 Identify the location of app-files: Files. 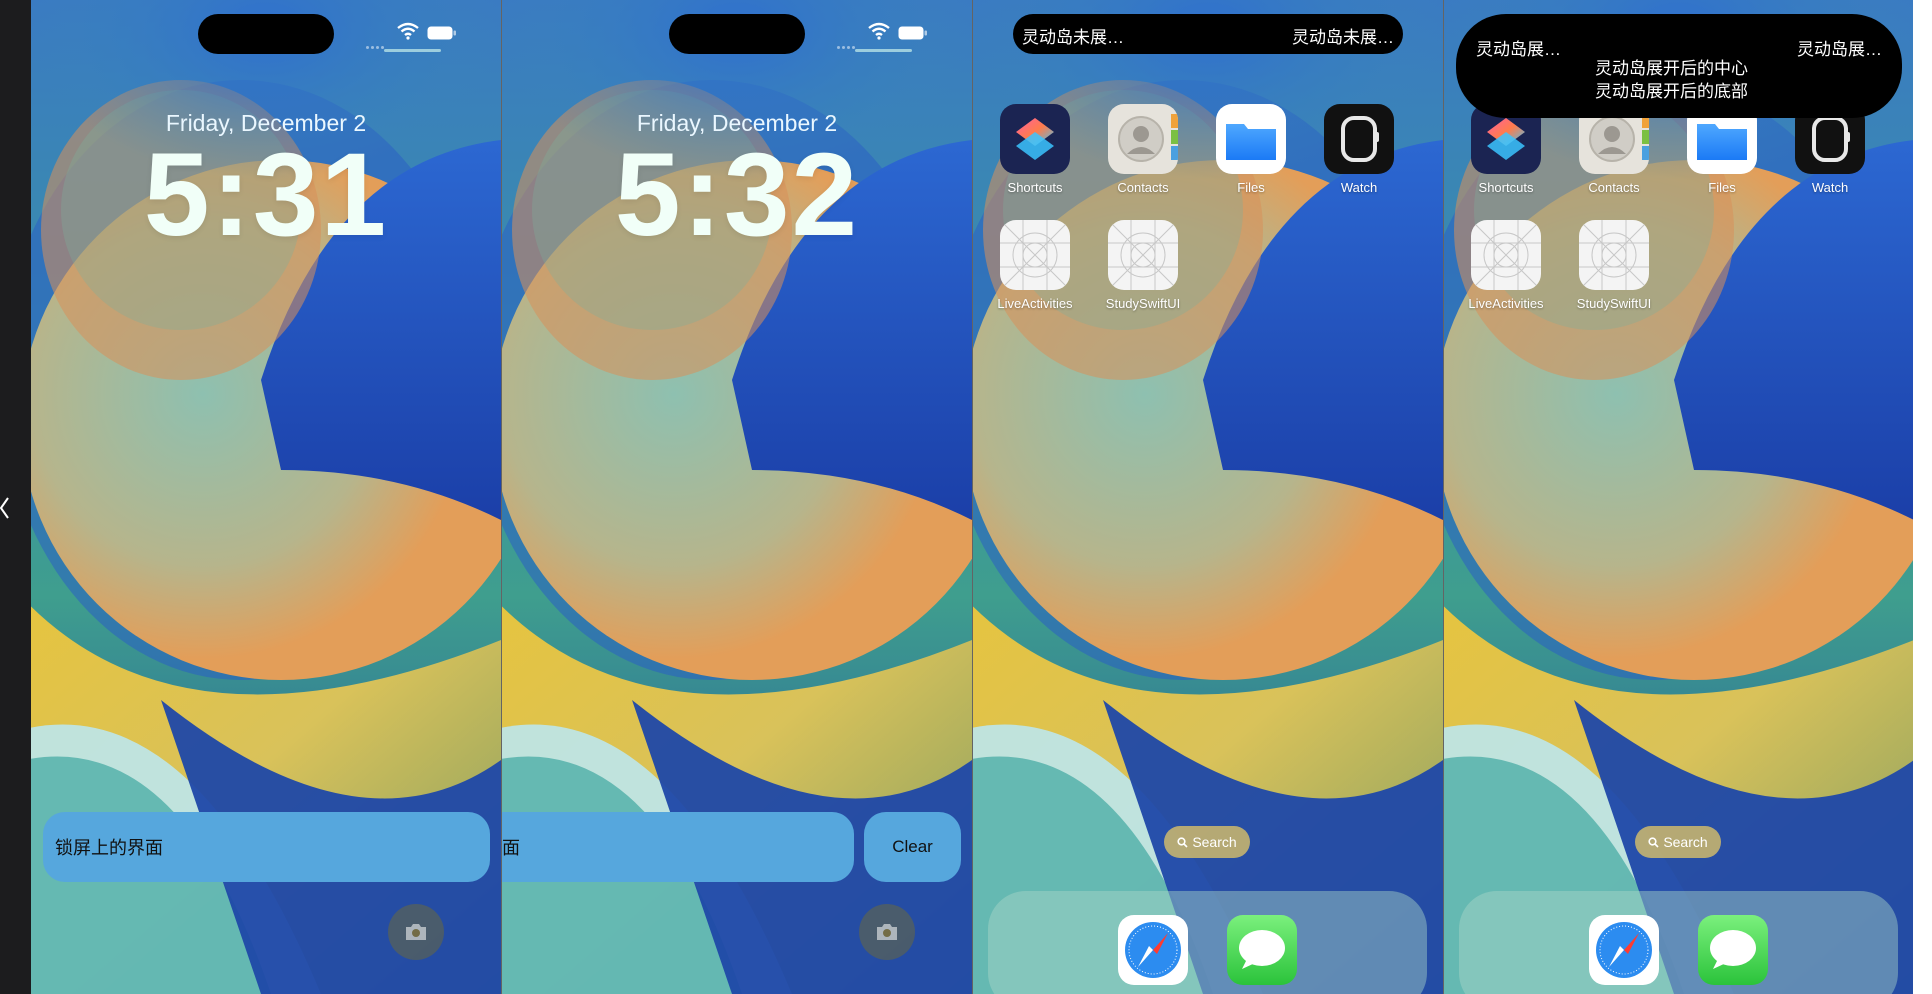
(1251, 149).